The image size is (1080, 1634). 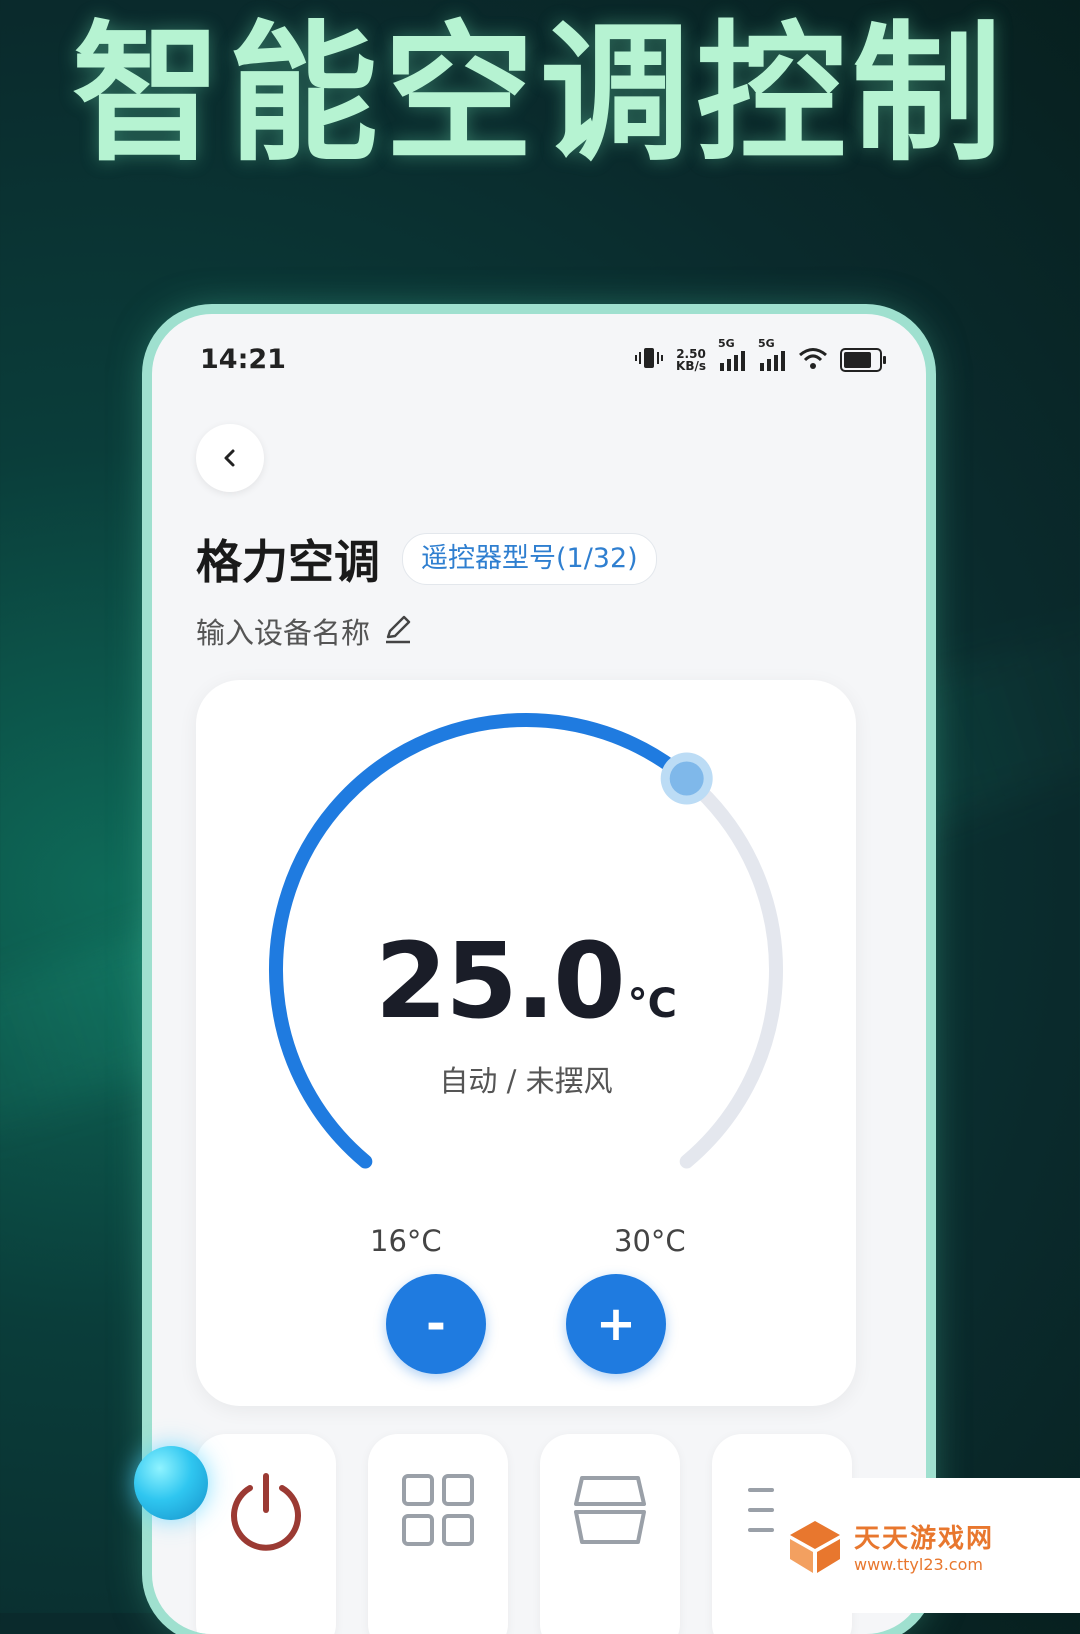 What do you see at coordinates (438, 1510) in the screenshot?
I see `grid-icon` at bounding box center [438, 1510].